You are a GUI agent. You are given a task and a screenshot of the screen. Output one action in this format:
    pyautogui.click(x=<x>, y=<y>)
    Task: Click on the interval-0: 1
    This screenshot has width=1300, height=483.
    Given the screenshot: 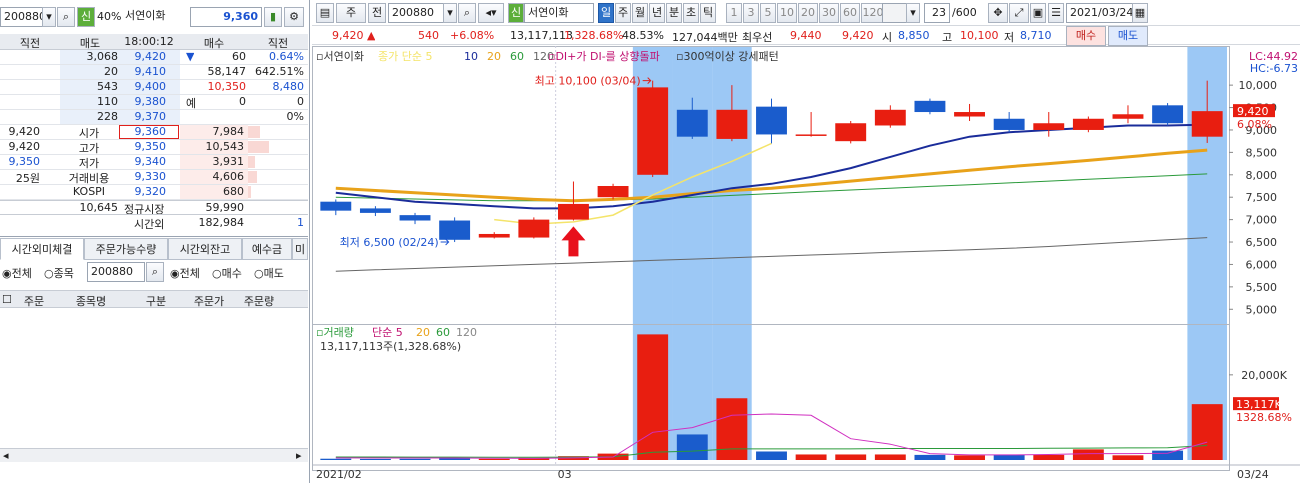 What is the action you would take?
    pyautogui.click(x=734, y=13)
    